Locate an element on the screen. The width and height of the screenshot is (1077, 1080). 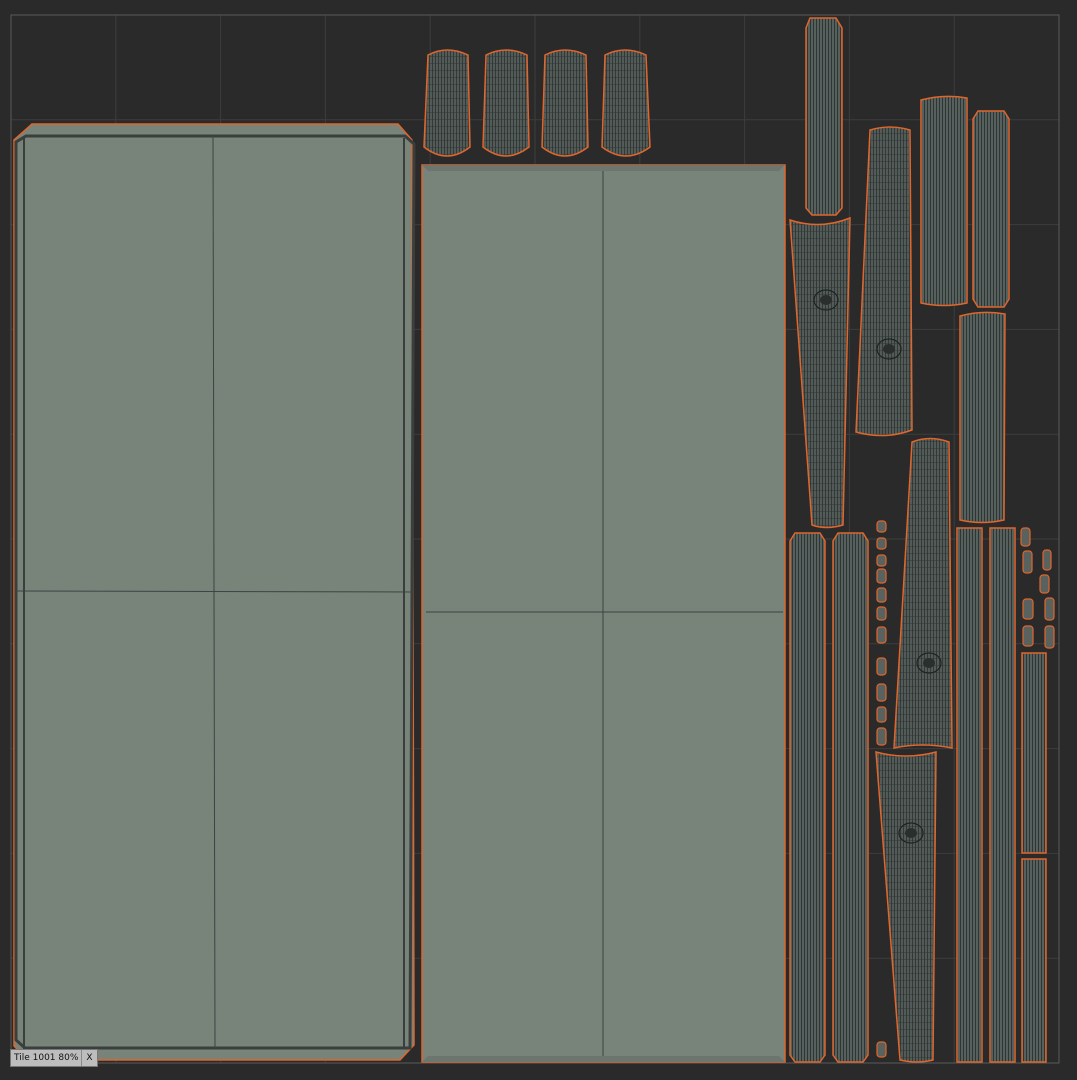
tile-status-bar: Tile 1001 80% X is located at coordinates (54, 1058).